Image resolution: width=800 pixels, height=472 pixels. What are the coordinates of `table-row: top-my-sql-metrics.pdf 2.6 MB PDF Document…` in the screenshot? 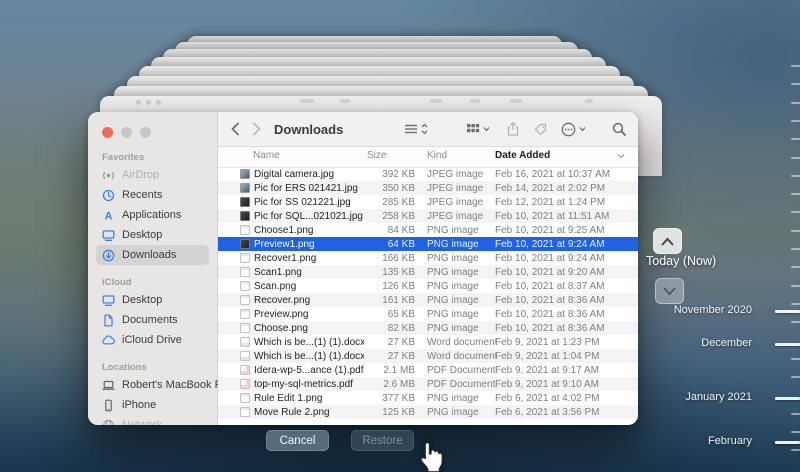 It's located at (428, 384).